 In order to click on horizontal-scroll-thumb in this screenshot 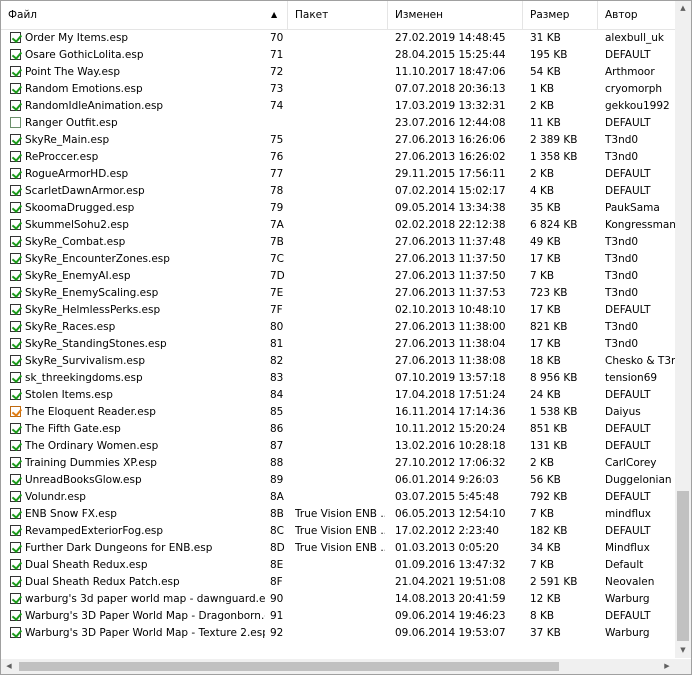, I will do `click(289, 666)`.